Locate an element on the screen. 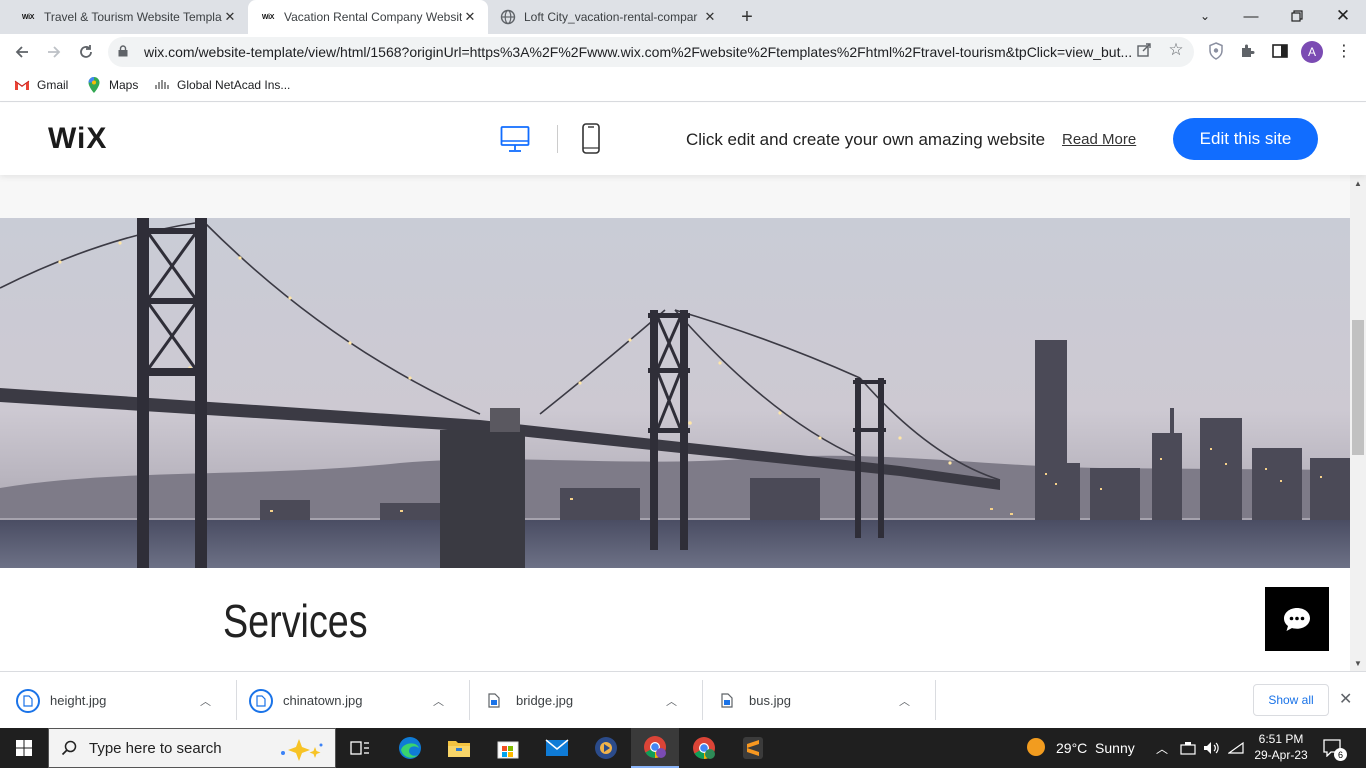 Image resolution: width=1366 pixels, height=768 pixels. media-player-icon is located at coordinates (606, 748).